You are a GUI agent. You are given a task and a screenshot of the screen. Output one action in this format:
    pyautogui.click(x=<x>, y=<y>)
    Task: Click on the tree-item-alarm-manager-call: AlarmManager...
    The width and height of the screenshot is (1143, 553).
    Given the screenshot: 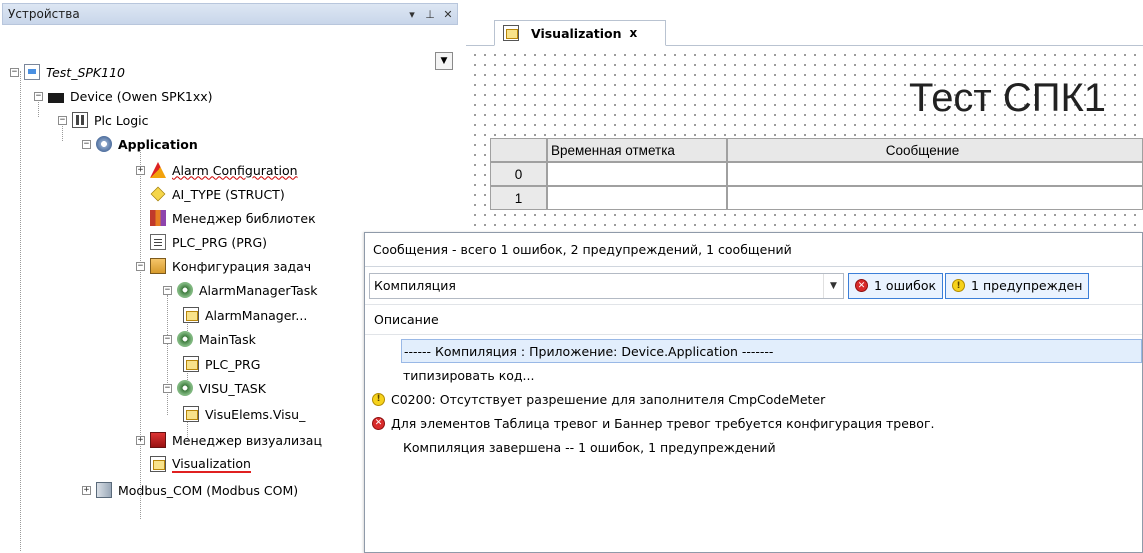 What is the action you would take?
    pyautogui.click(x=245, y=315)
    